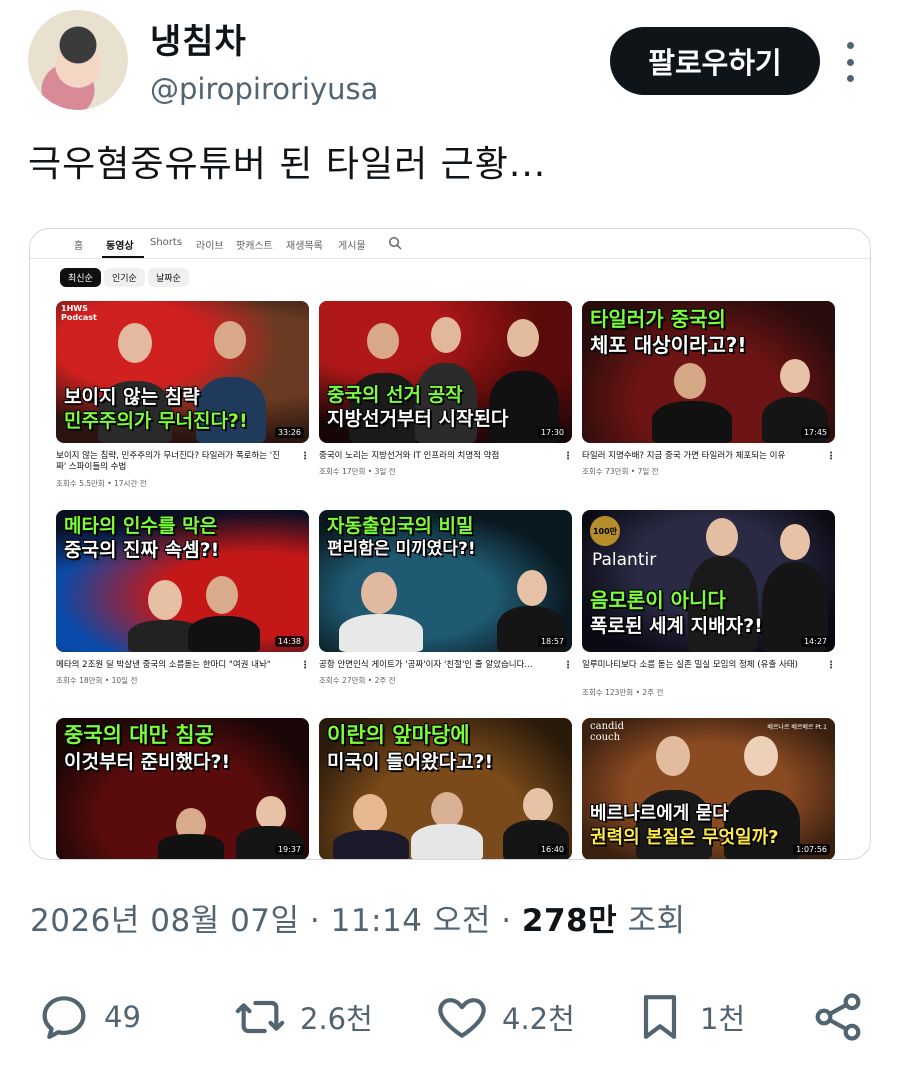 The width and height of the screenshot is (900, 1071). I want to click on action-bar: 49 2.6천 4.2천 1천, so click(450, 1020).